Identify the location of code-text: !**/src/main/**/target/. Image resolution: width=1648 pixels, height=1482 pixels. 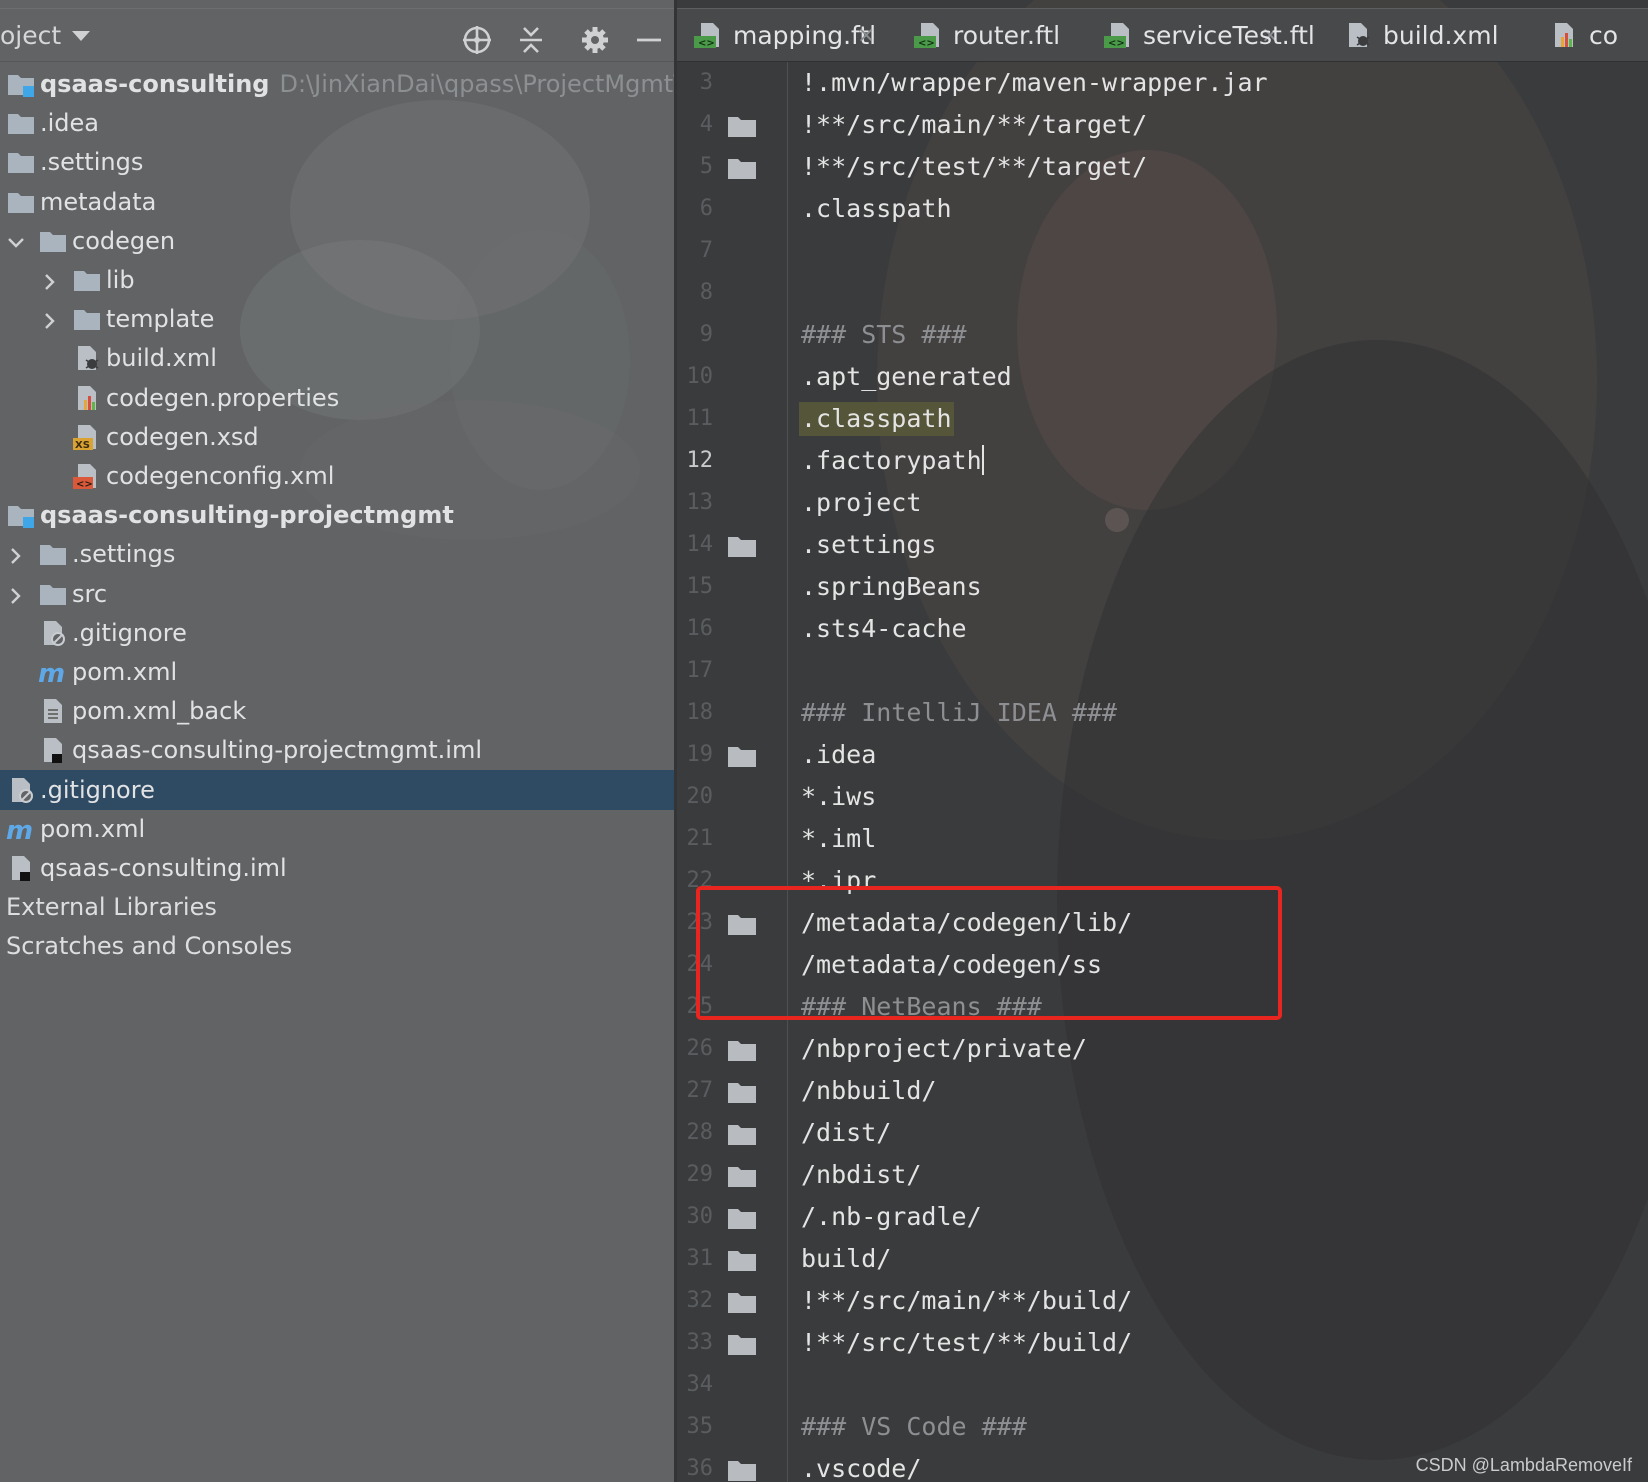
(974, 125).